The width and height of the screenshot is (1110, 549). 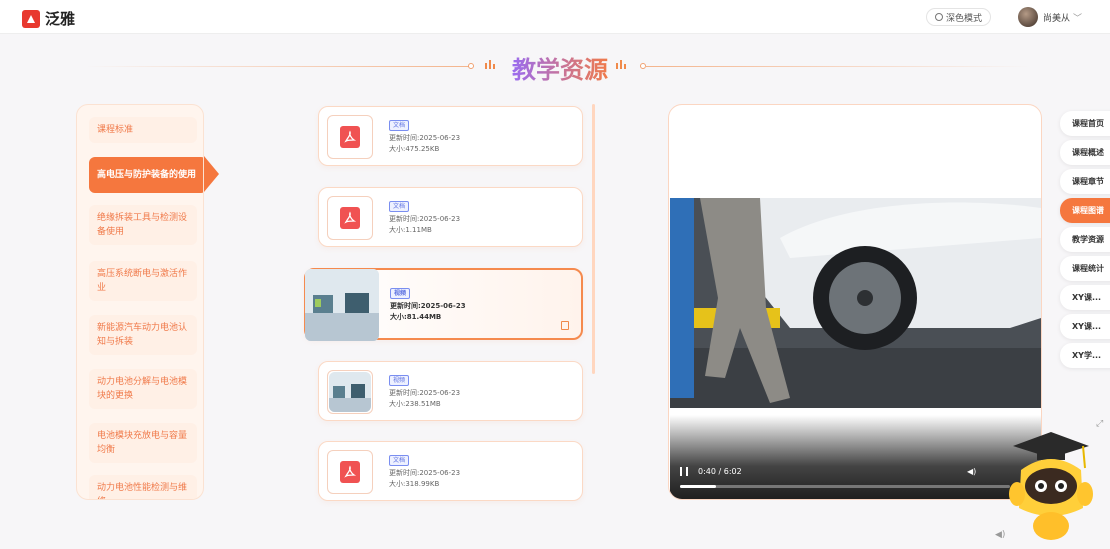 I want to click on avatar, so click(x=1028, y=17).